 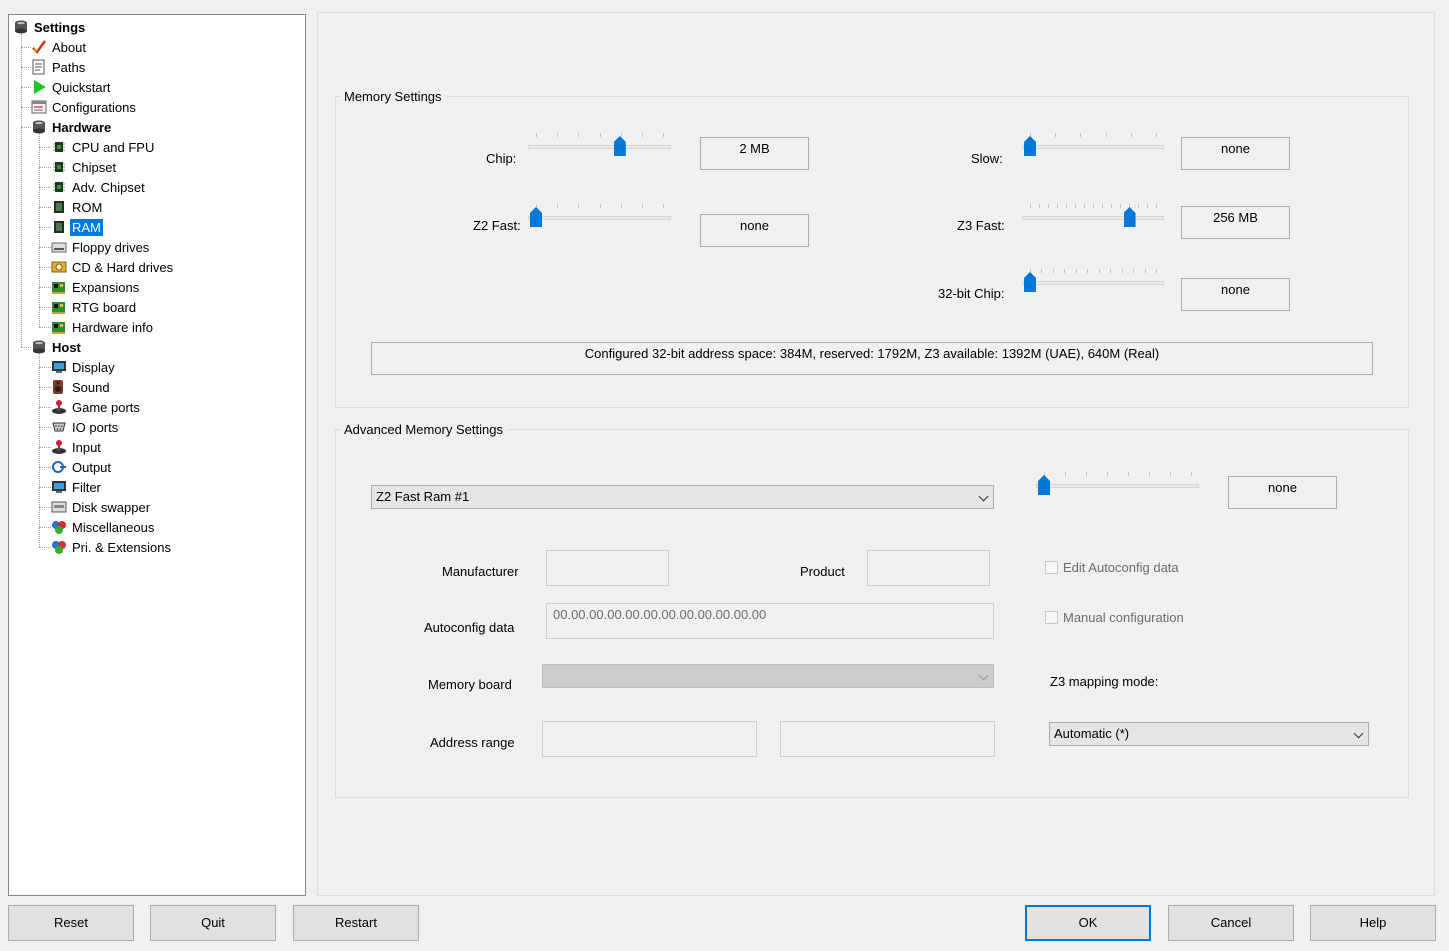 What do you see at coordinates (928, 568) in the screenshot?
I see `product-field` at bounding box center [928, 568].